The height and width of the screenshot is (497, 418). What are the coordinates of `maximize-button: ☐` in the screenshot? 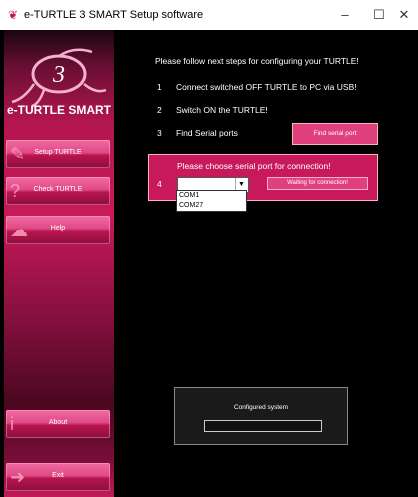 It's located at (379, 15).